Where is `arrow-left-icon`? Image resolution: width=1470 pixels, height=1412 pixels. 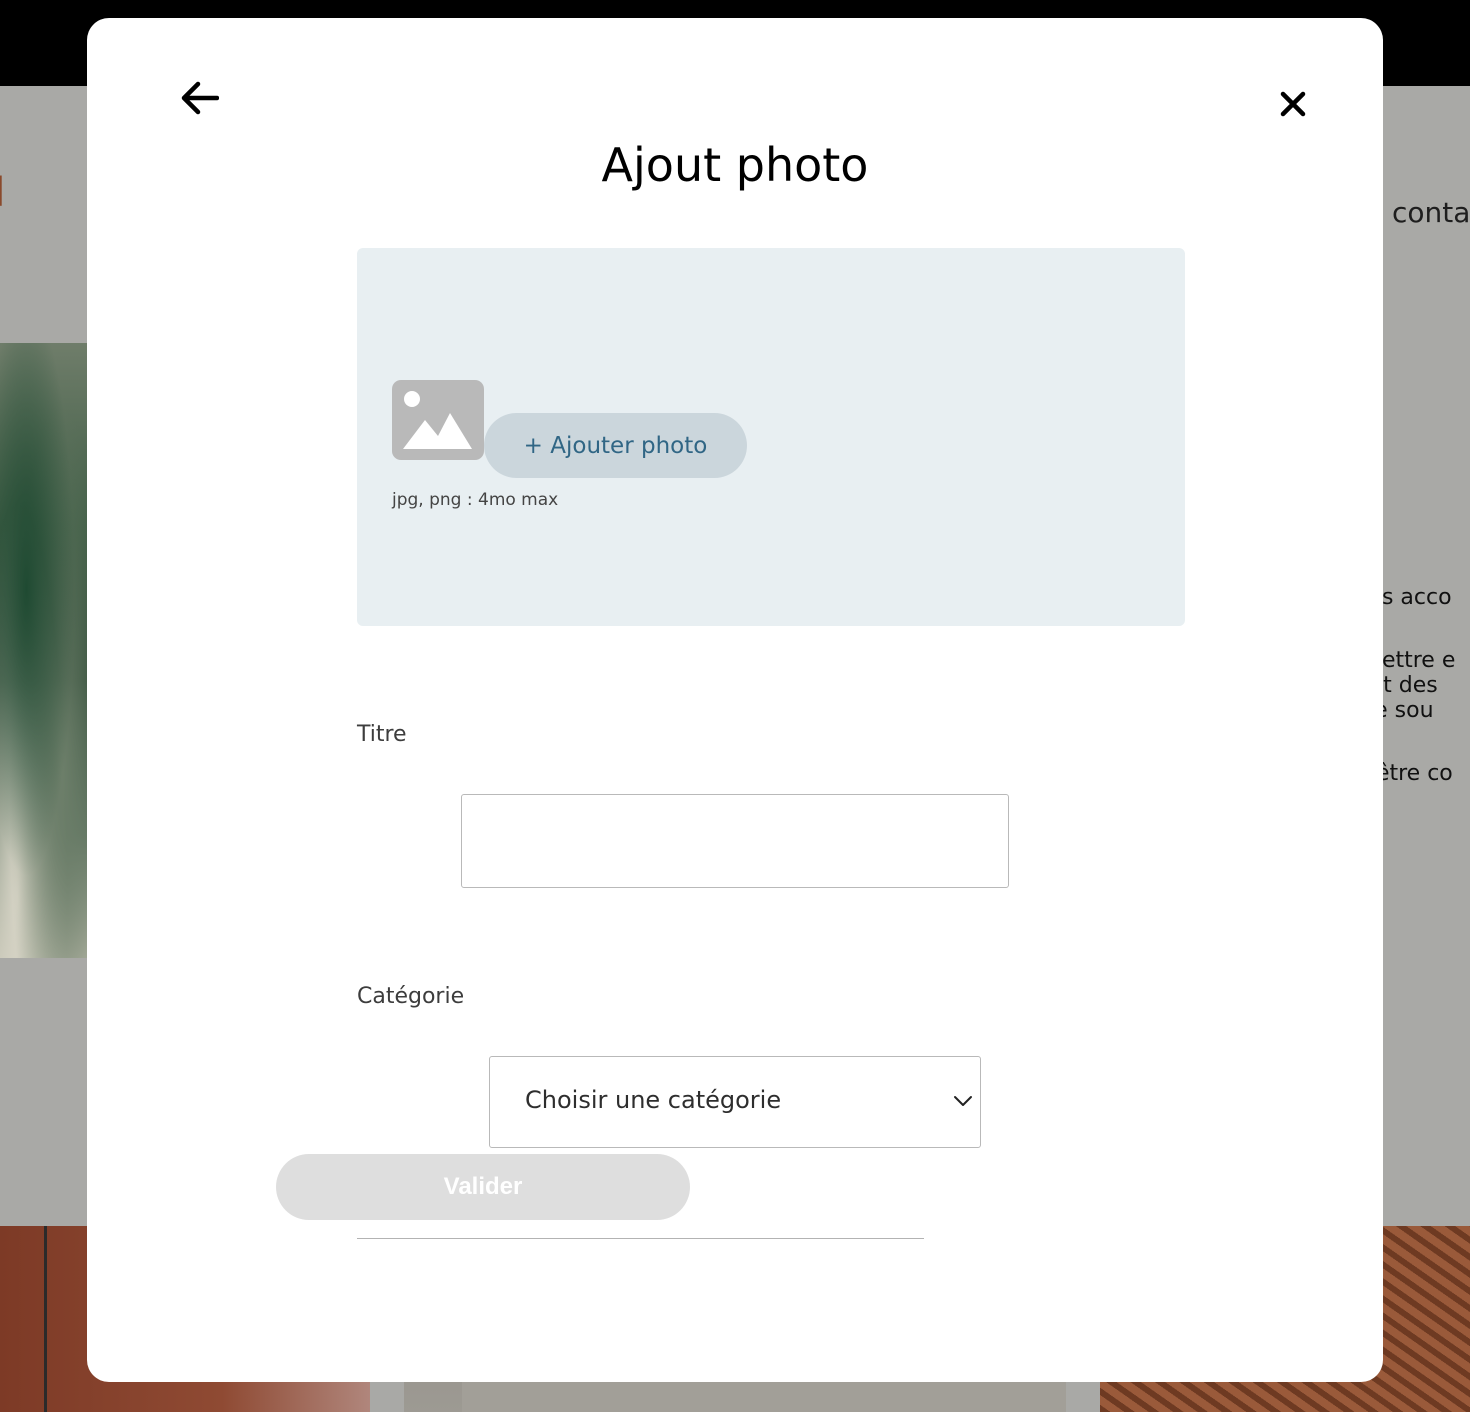
arrow-left-icon is located at coordinates (200, 98).